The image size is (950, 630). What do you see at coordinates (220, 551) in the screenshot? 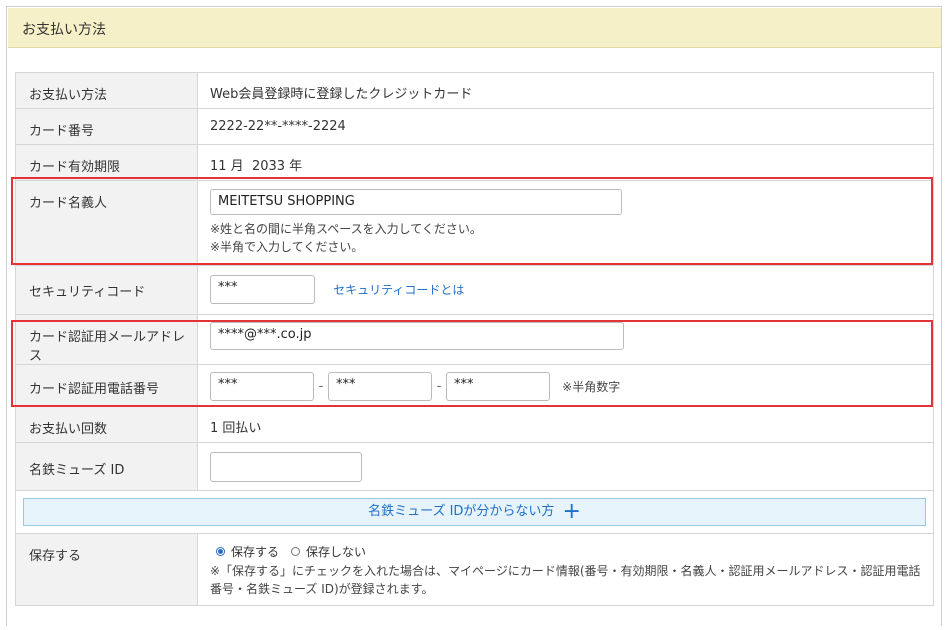
I see `radio-checked-icon` at bounding box center [220, 551].